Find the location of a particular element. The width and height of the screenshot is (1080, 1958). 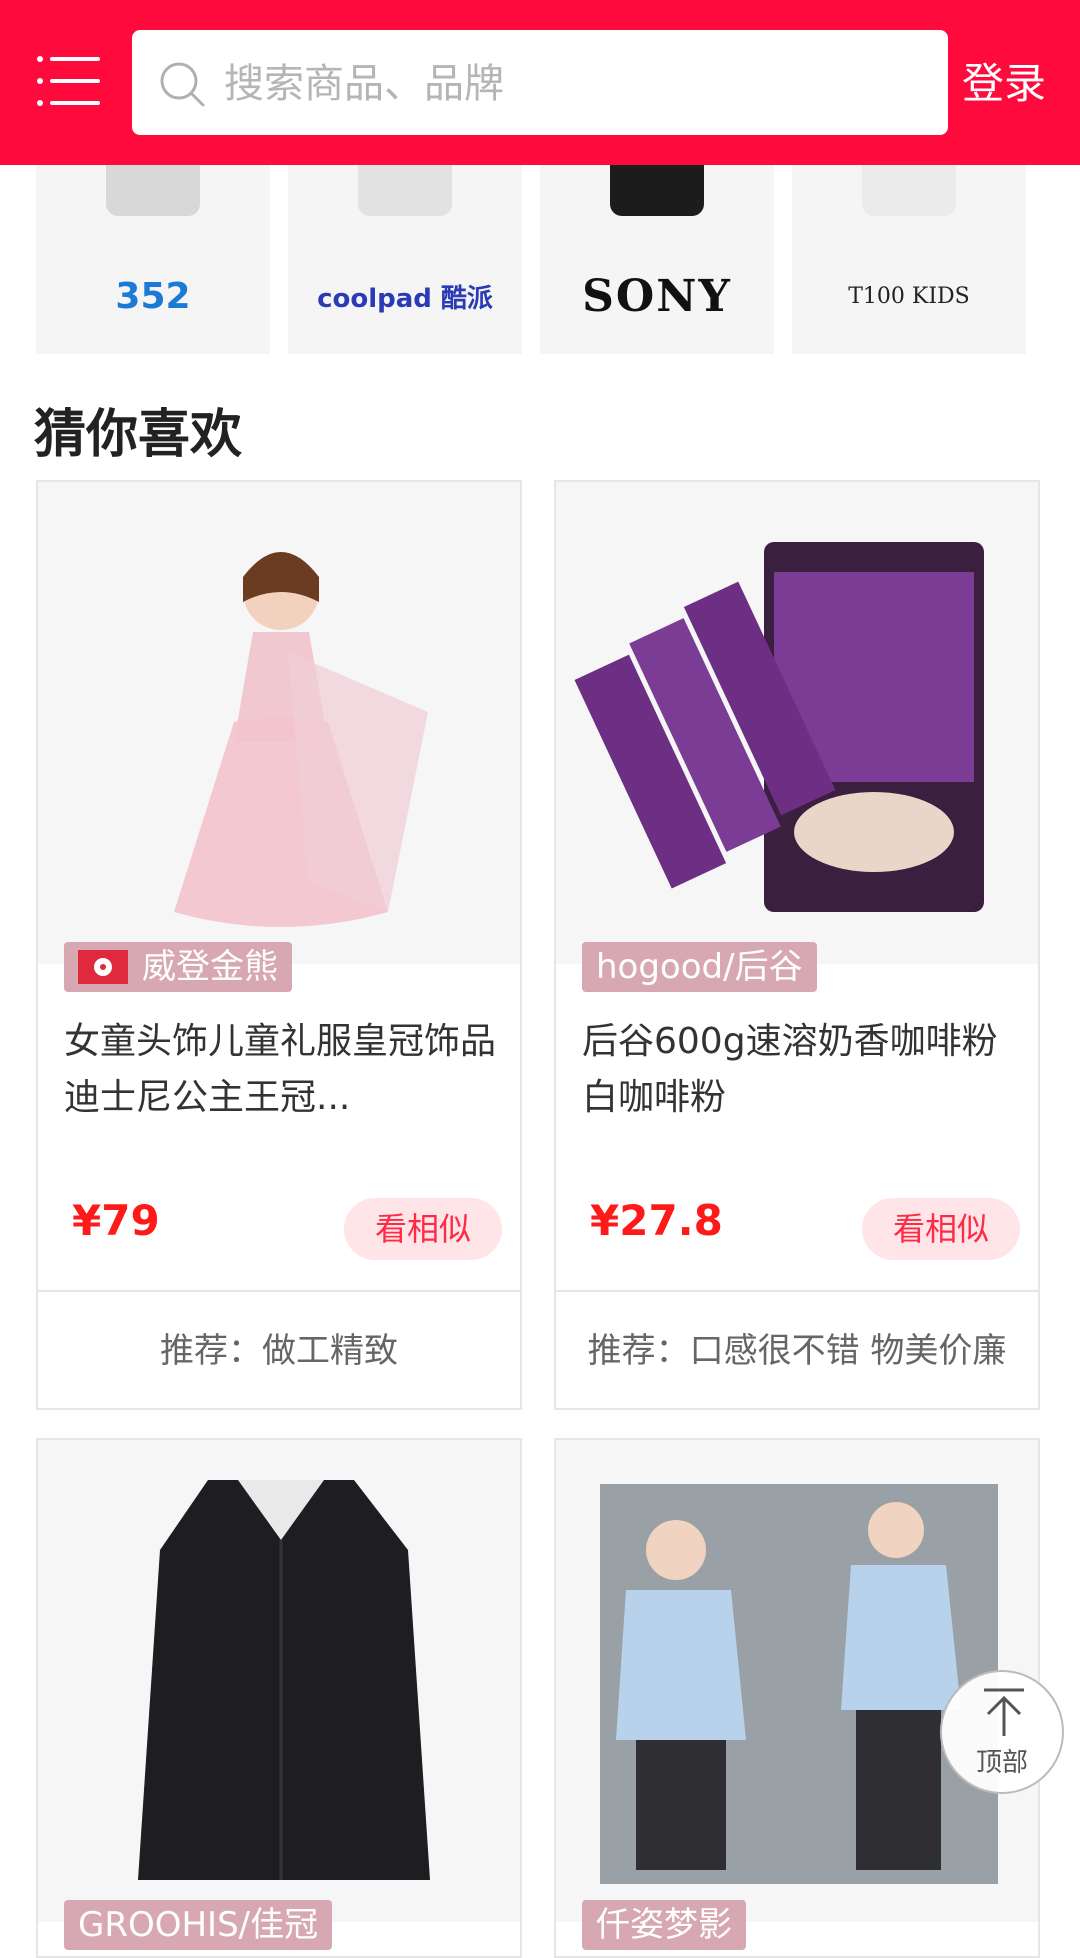

brand-logo: SONY is located at coordinates (657, 296).